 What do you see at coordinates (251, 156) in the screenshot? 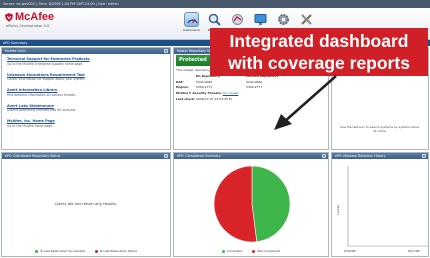
I see `panel-header: ePO: Compliance Summary` at bounding box center [251, 156].